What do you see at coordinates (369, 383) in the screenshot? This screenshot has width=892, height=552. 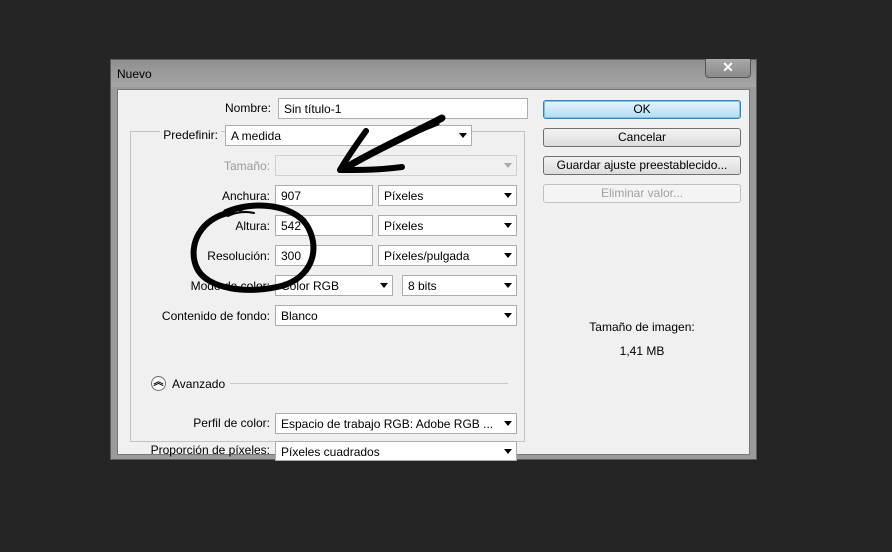 I see `avanzado-divider` at bounding box center [369, 383].